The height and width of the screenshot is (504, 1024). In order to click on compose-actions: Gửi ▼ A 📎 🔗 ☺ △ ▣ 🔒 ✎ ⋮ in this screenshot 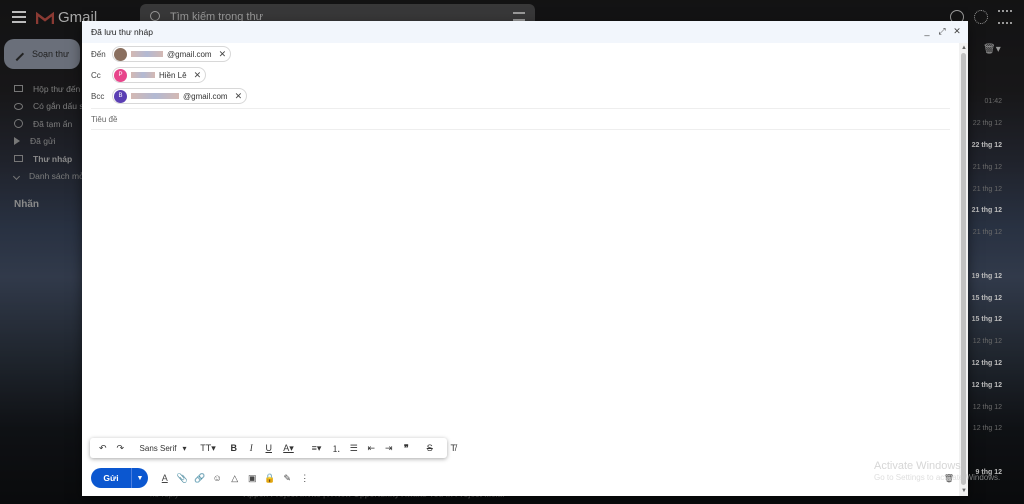, I will do `click(202, 478)`.